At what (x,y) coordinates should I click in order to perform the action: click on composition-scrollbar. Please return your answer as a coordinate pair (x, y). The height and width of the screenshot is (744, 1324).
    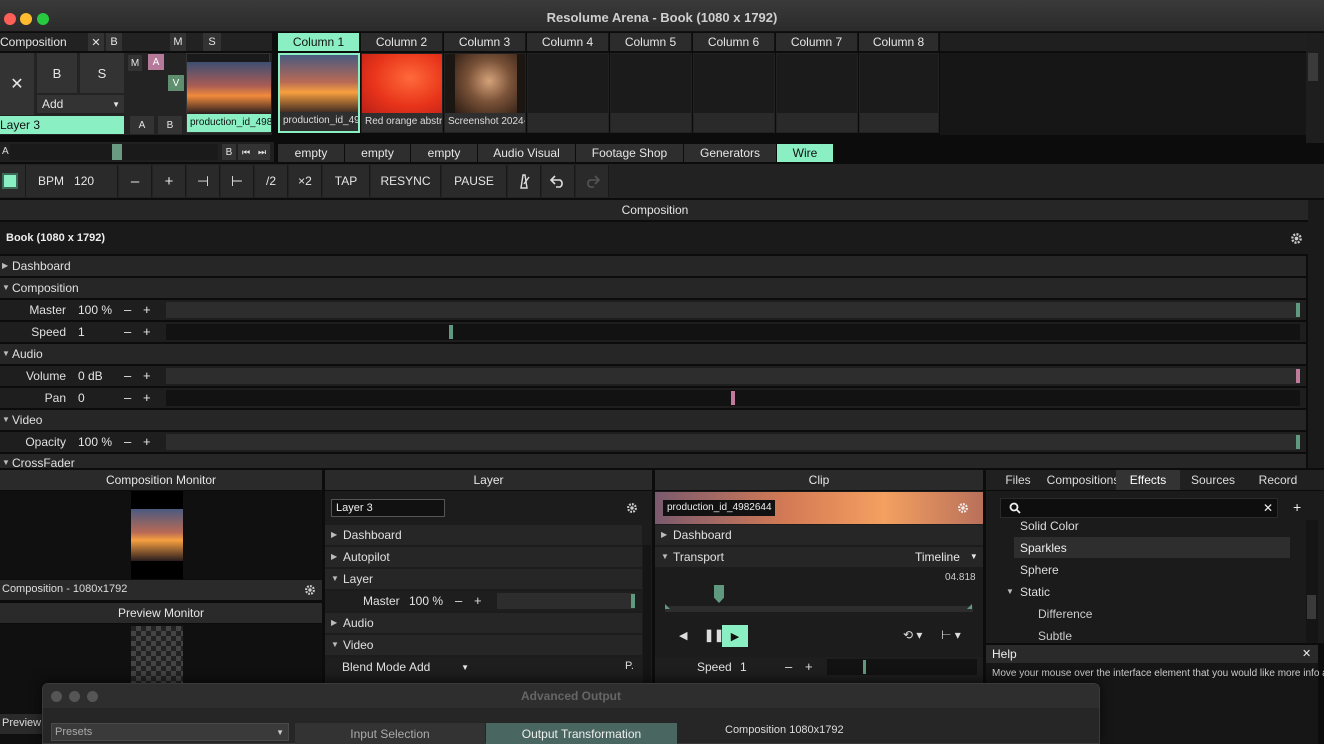
    Looking at the image, I should click on (1316, 334).